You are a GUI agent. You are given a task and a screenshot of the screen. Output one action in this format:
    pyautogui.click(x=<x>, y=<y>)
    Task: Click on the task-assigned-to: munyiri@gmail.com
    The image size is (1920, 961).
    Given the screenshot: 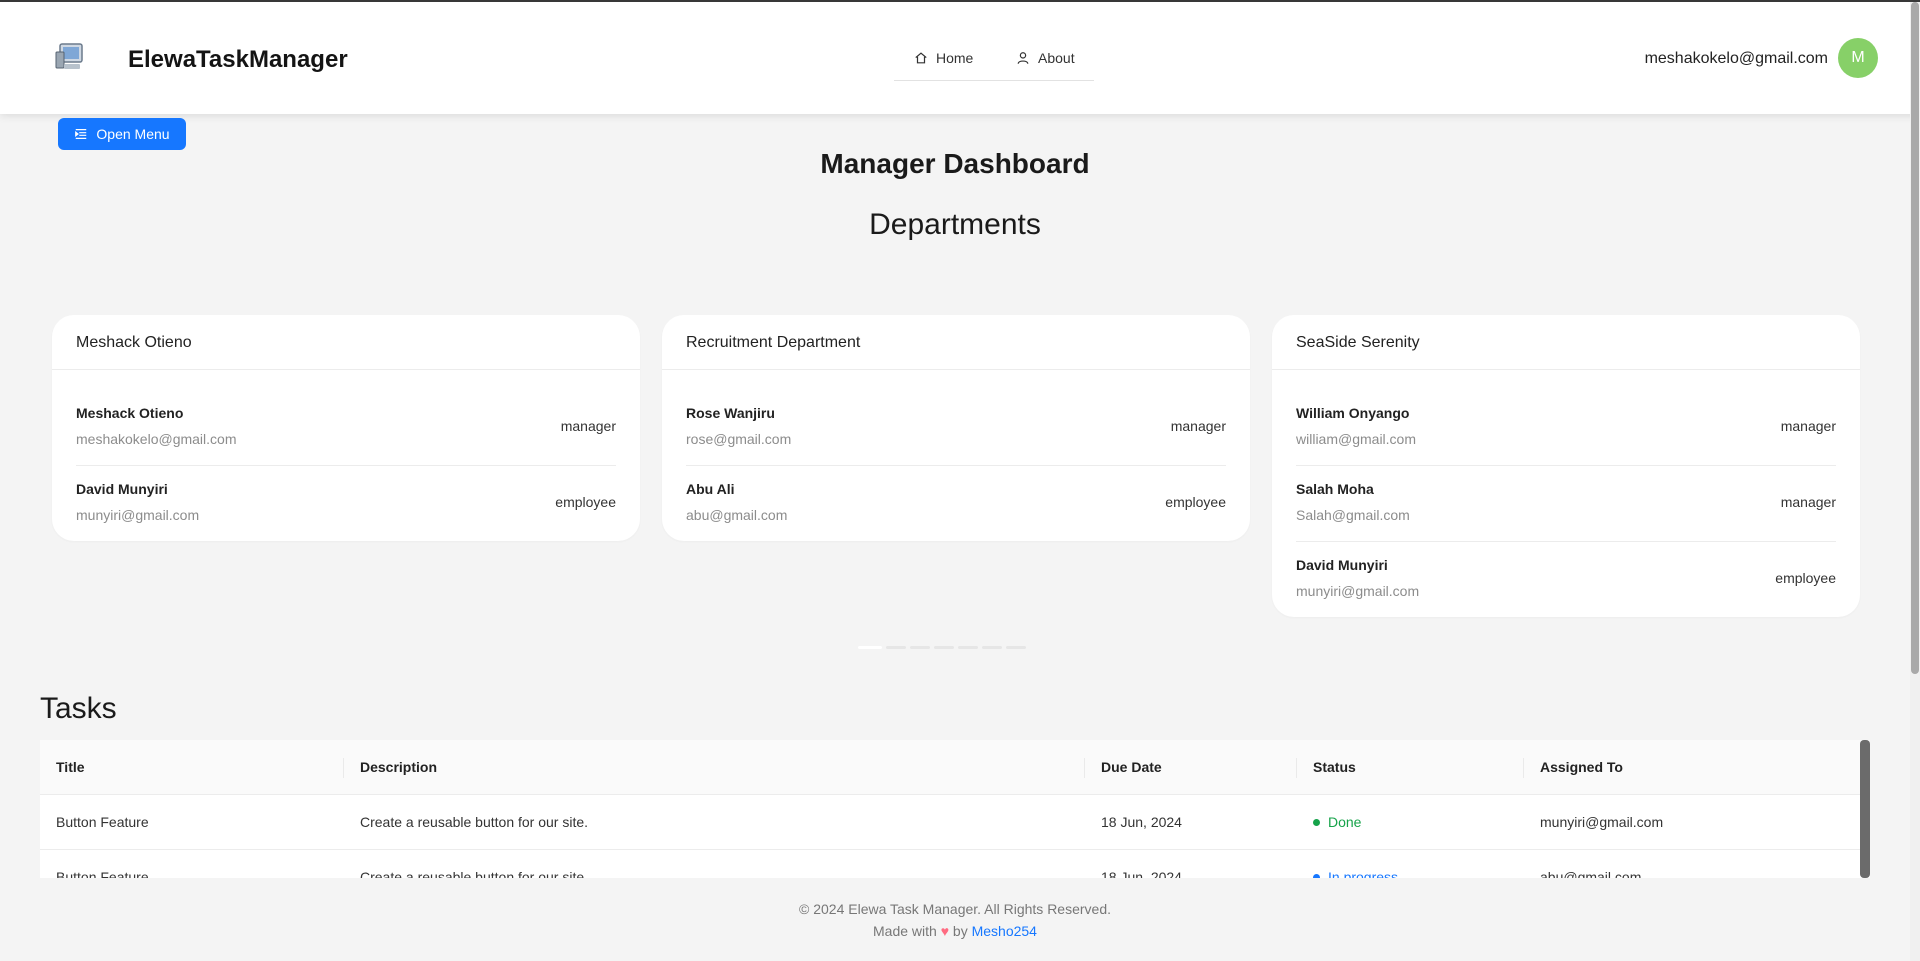 What is the action you would take?
    pyautogui.click(x=1697, y=822)
    